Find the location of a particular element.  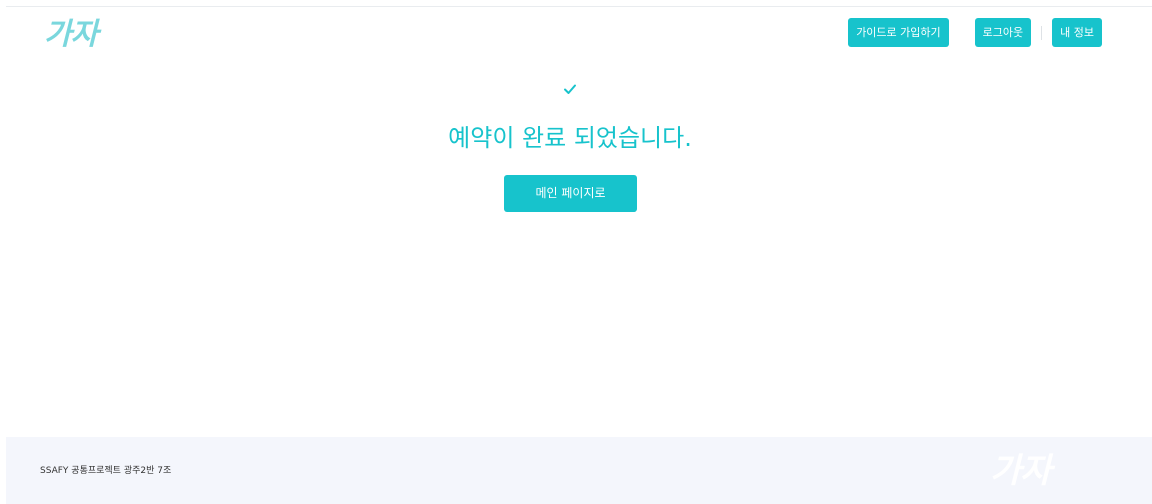

my-info-button: 내 정보 is located at coordinates (1077, 32).